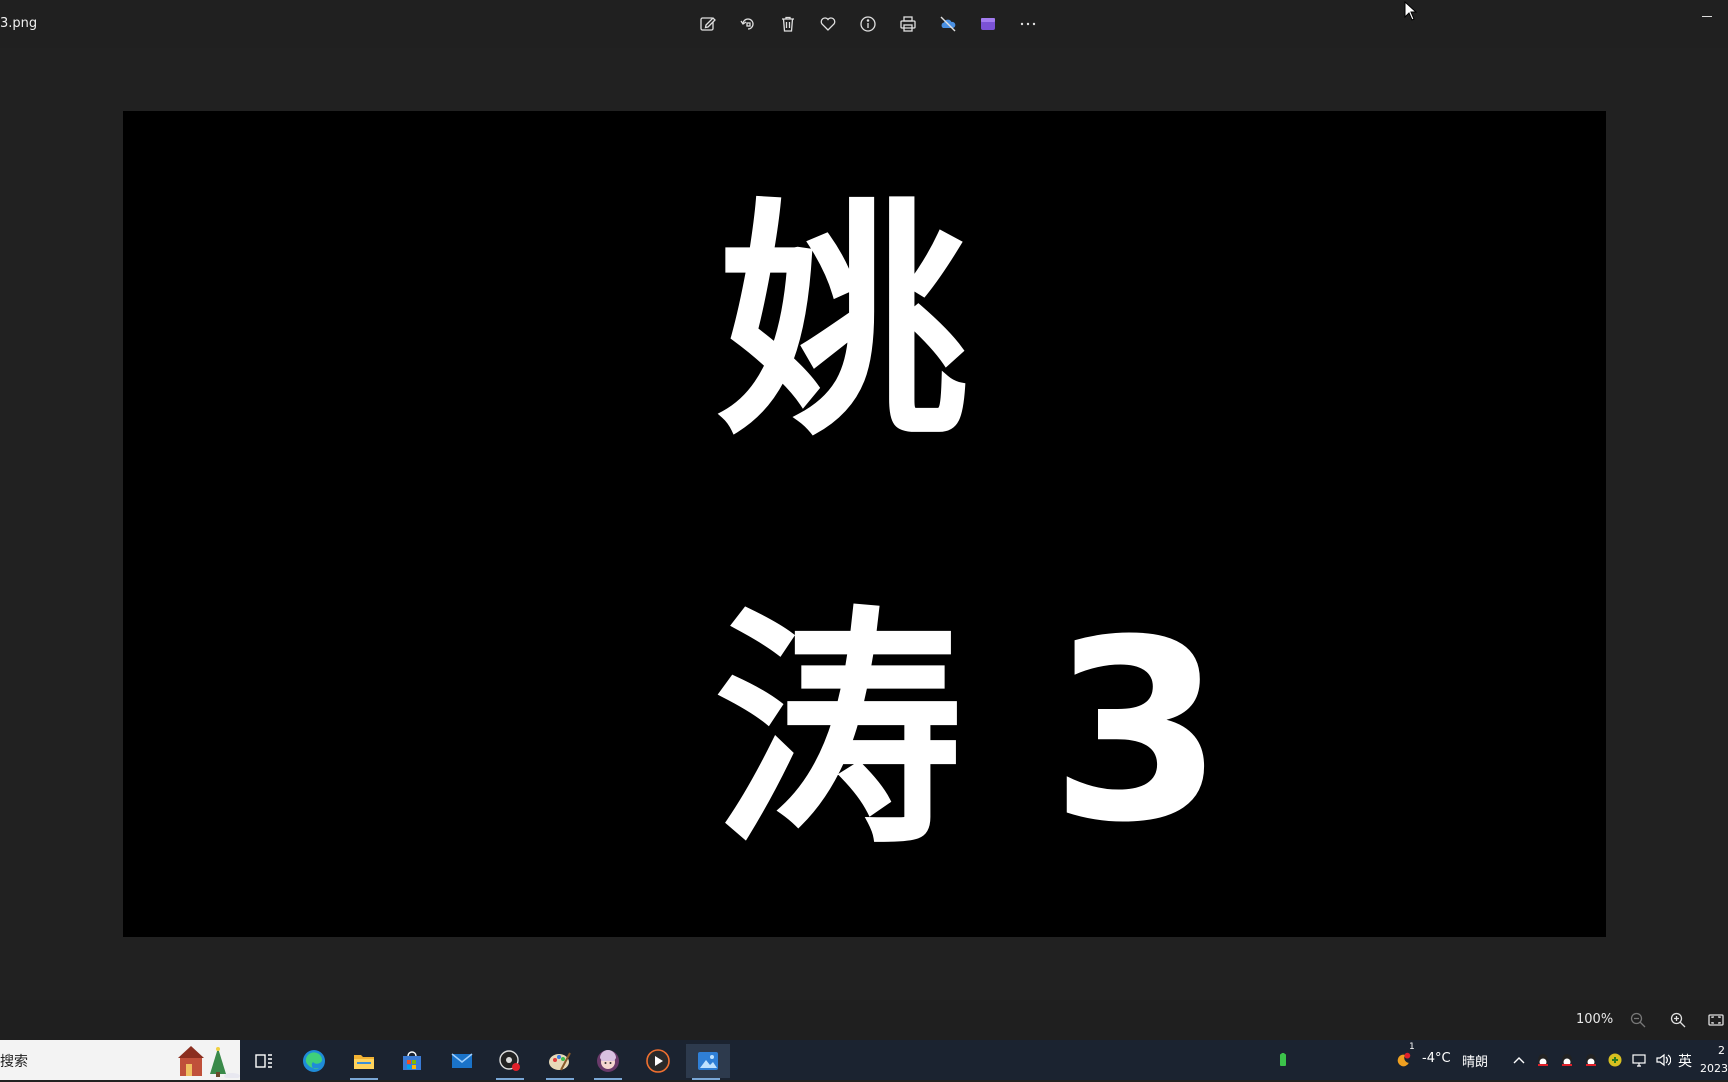 Image resolution: width=1728 pixels, height=1082 pixels. I want to click on paint-button, so click(560, 1062).